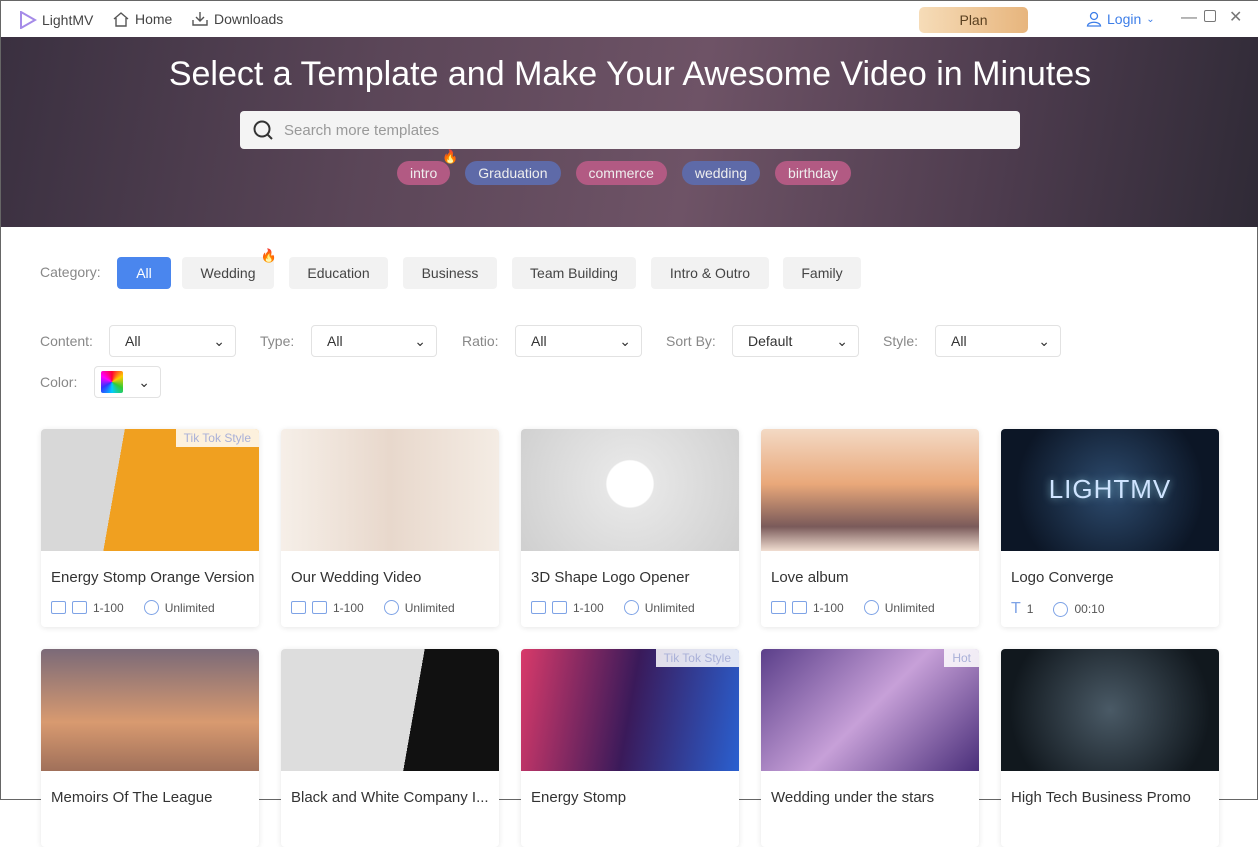  I want to click on tag-birthday: birthday, so click(813, 173).